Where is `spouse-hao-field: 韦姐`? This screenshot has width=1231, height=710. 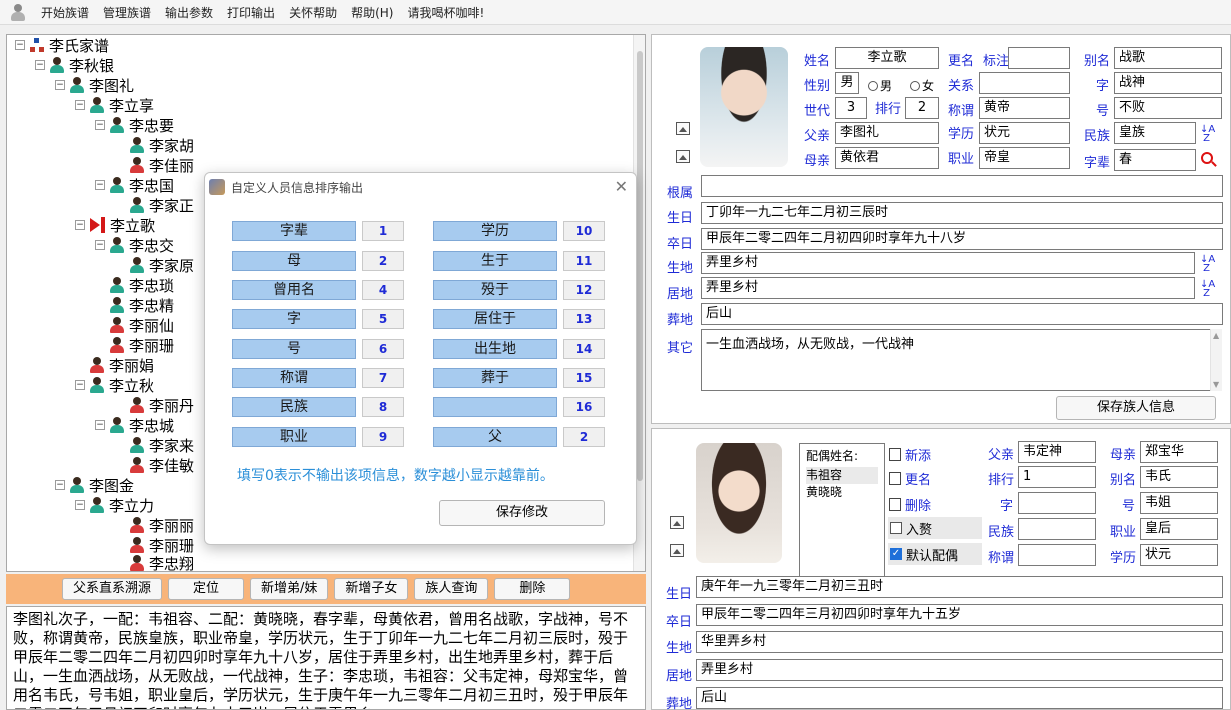 spouse-hao-field: 韦姐 is located at coordinates (1179, 503).